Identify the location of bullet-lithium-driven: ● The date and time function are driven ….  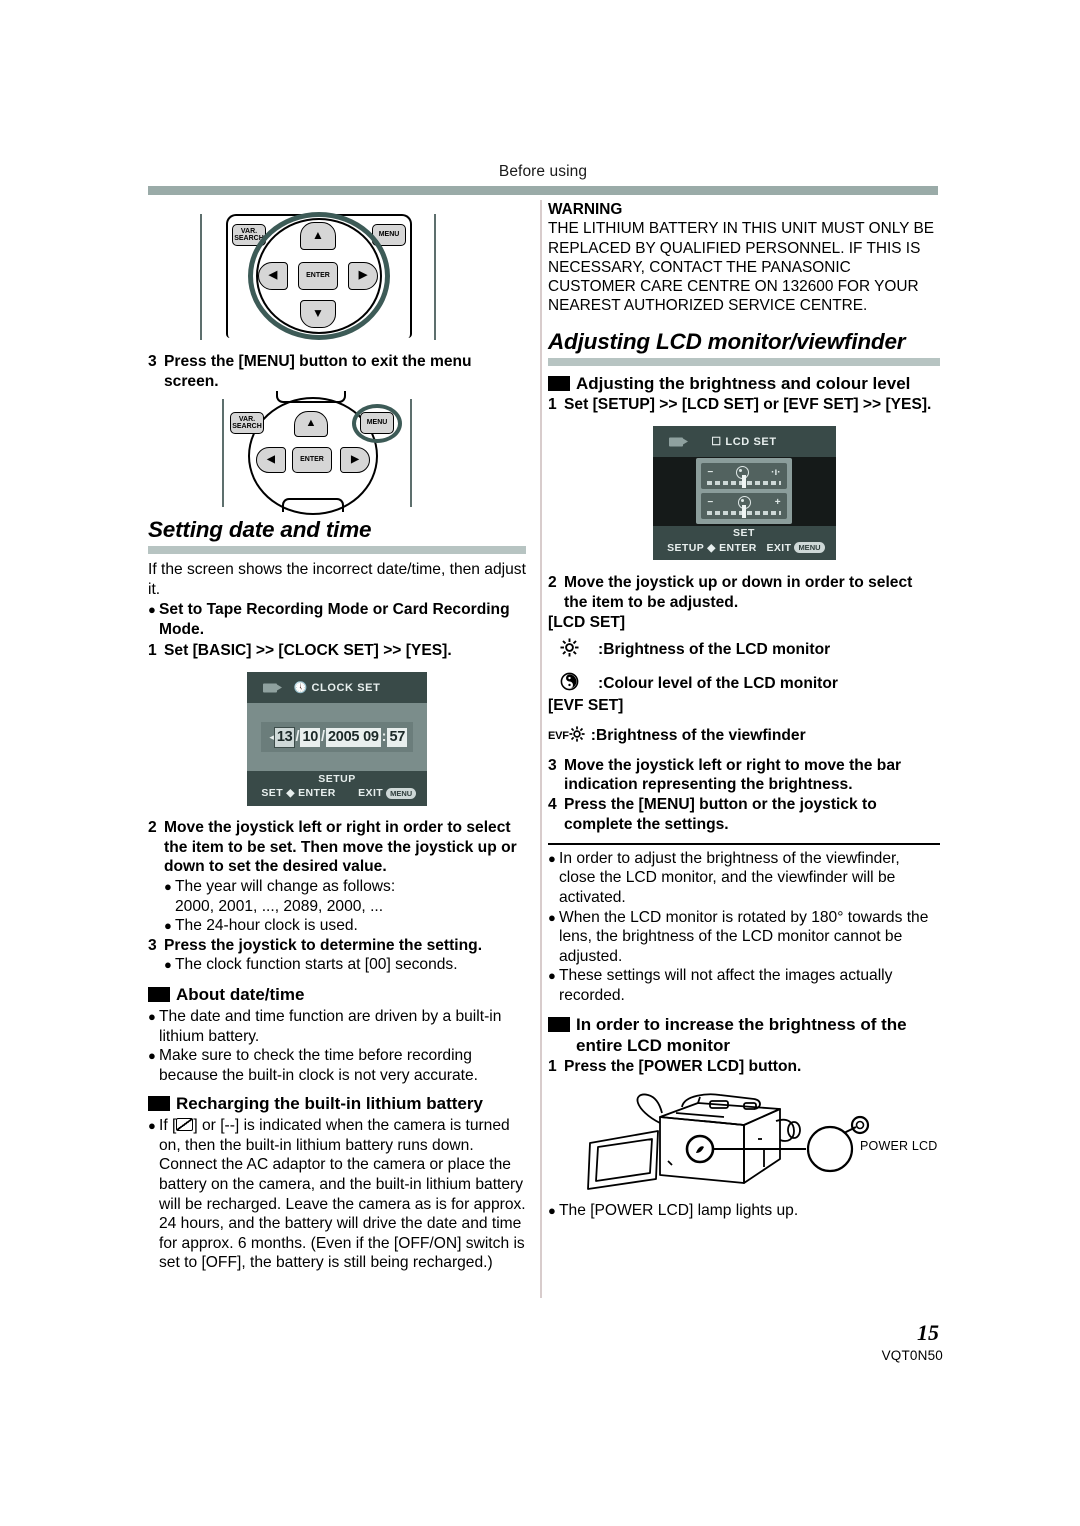
(337, 1026).